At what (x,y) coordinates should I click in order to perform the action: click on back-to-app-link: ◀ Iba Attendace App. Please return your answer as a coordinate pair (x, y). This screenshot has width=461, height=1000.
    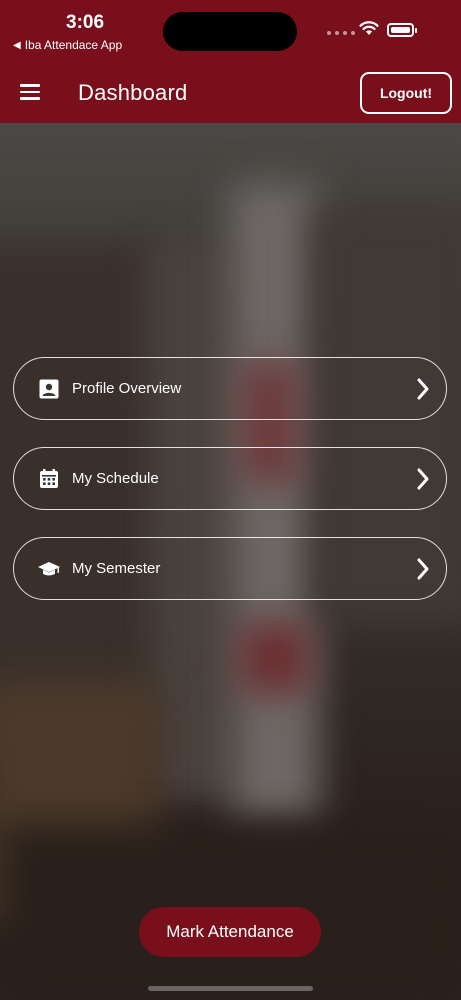
    Looking at the image, I should click on (67, 45).